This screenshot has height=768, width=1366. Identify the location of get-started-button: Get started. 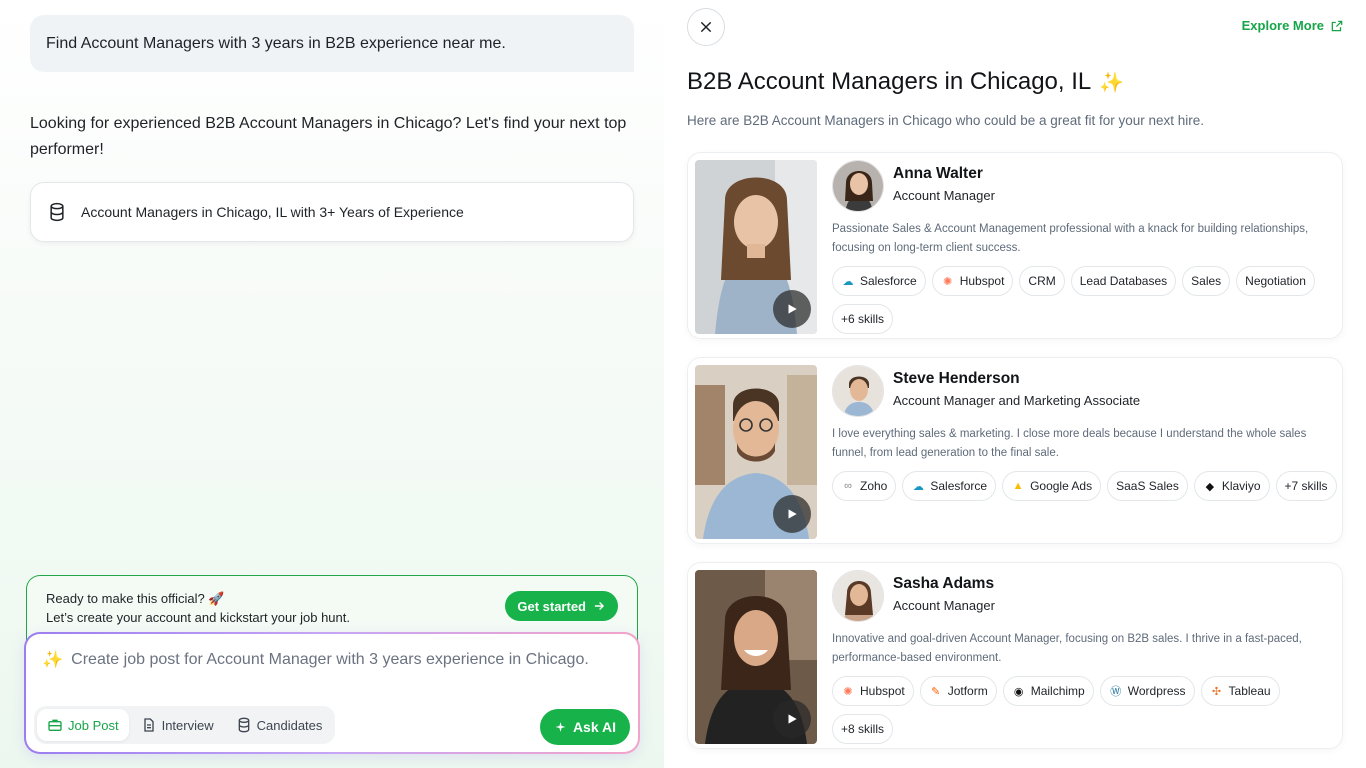
(561, 606).